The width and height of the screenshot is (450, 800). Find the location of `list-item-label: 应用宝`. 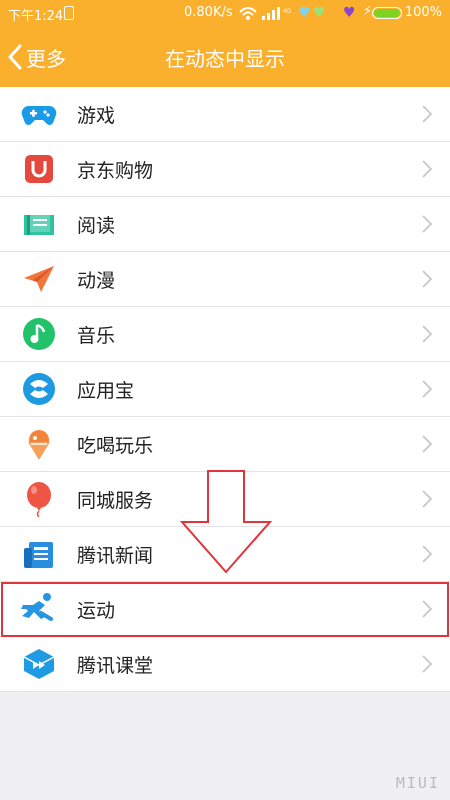

list-item-label: 应用宝 is located at coordinates (106, 390).